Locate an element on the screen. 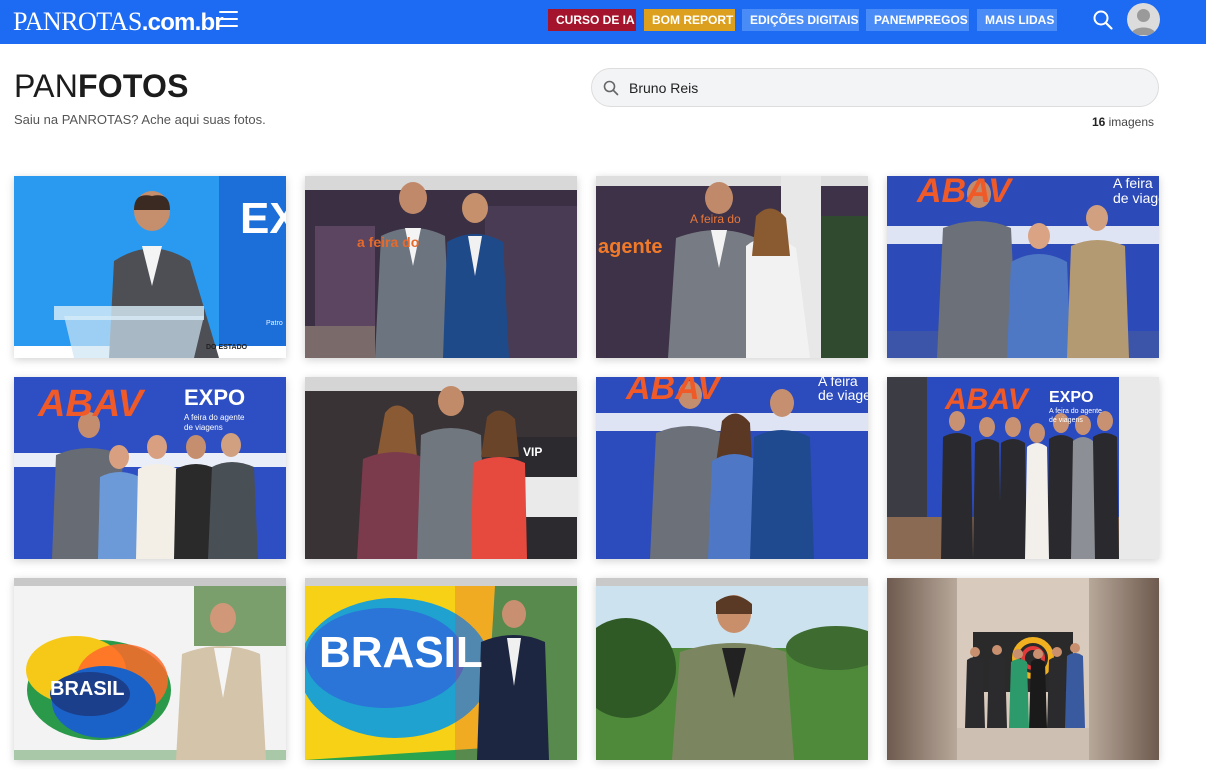  page-title: PANFOTOS is located at coordinates (101, 86).